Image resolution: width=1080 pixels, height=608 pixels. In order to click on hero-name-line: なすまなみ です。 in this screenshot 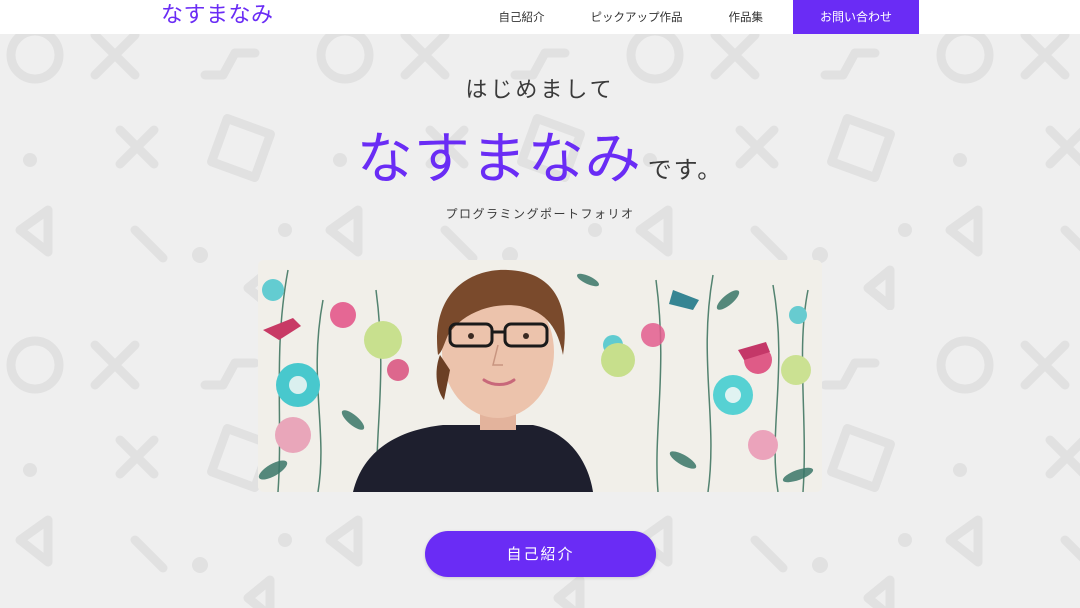, I will do `click(540, 154)`.